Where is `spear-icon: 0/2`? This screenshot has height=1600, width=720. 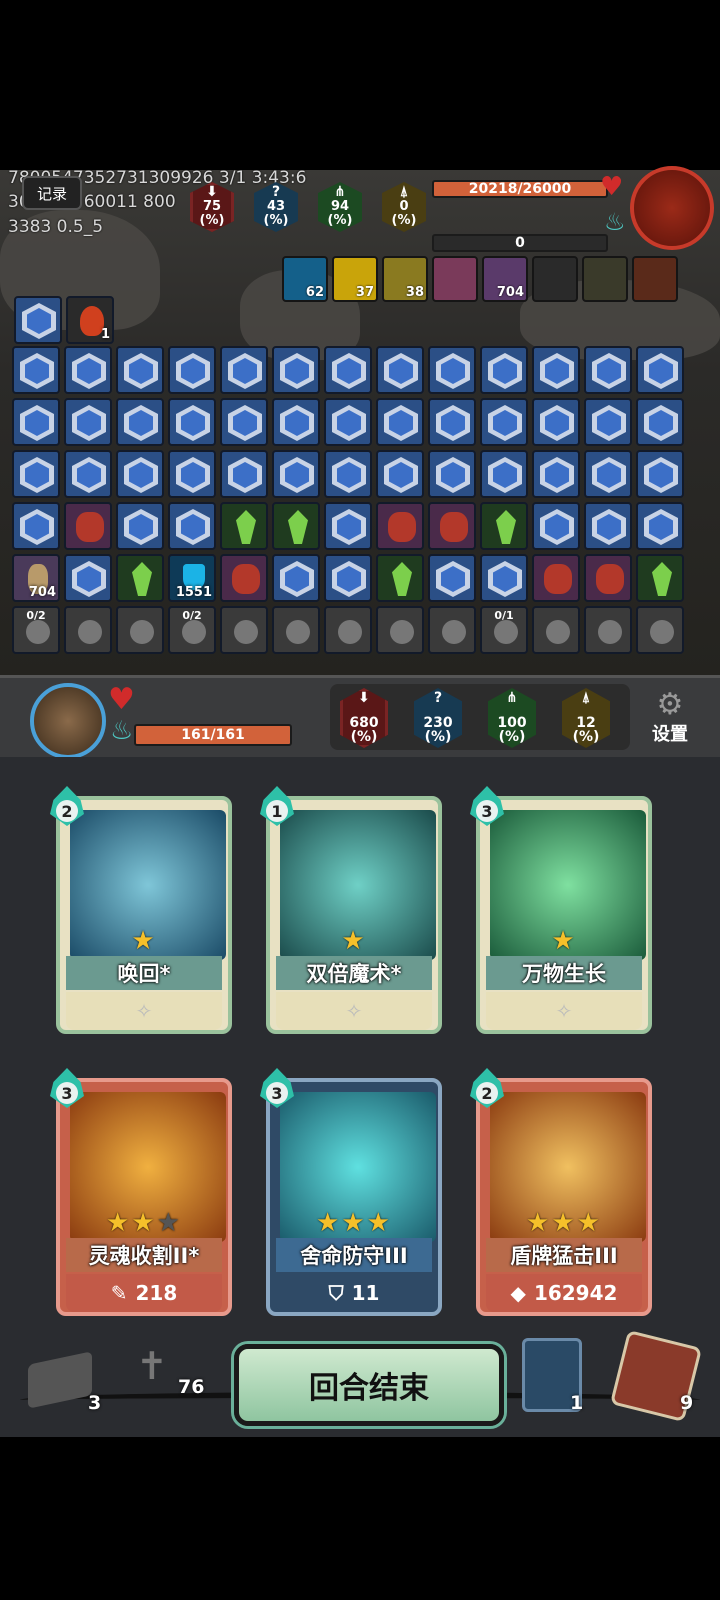 spear-icon: 0/2 is located at coordinates (36, 630).